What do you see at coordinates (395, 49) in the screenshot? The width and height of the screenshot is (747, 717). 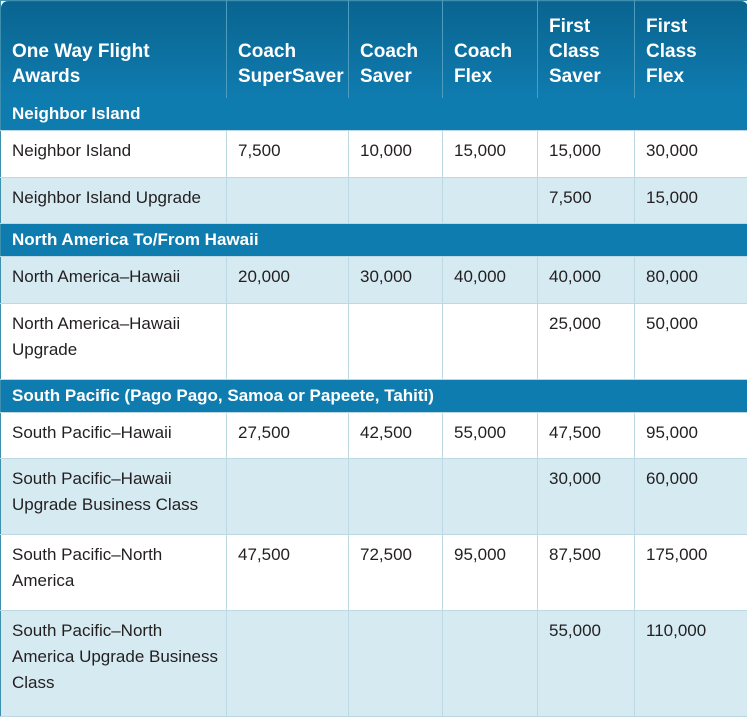 I see `column-header-coach-saver: Coach Saver` at bounding box center [395, 49].